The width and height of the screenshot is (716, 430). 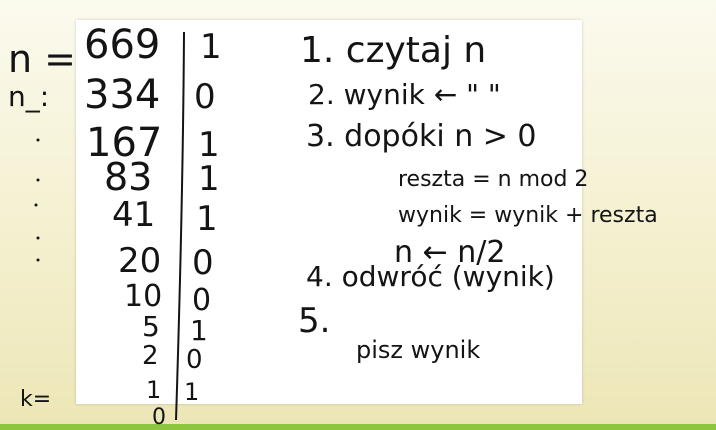 I want to click on step-5-body: pisz wynik, so click(x=418, y=350).